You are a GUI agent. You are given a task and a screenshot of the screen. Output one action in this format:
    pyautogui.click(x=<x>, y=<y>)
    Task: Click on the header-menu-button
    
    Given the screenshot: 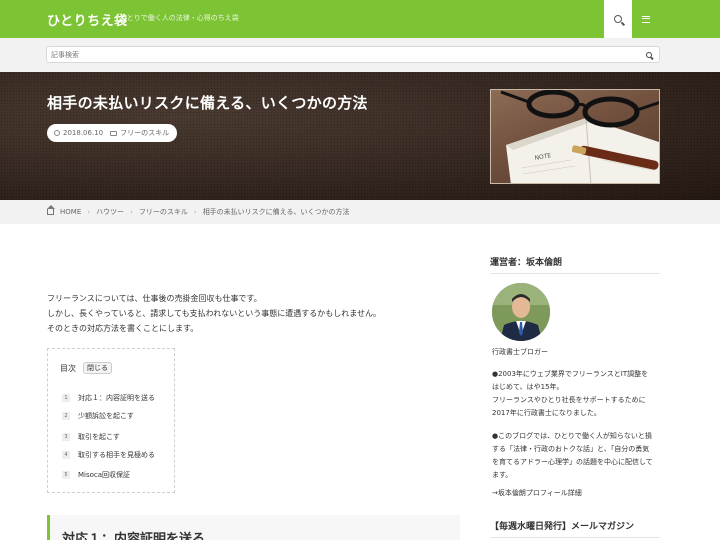 What is the action you would take?
    pyautogui.click(x=646, y=19)
    